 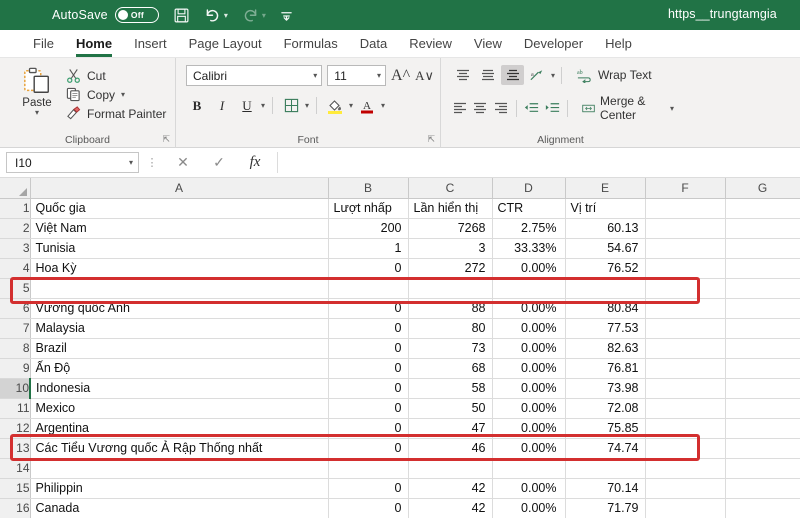 What do you see at coordinates (150, 44) in the screenshot?
I see `tab-insert: Insert` at bounding box center [150, 44].